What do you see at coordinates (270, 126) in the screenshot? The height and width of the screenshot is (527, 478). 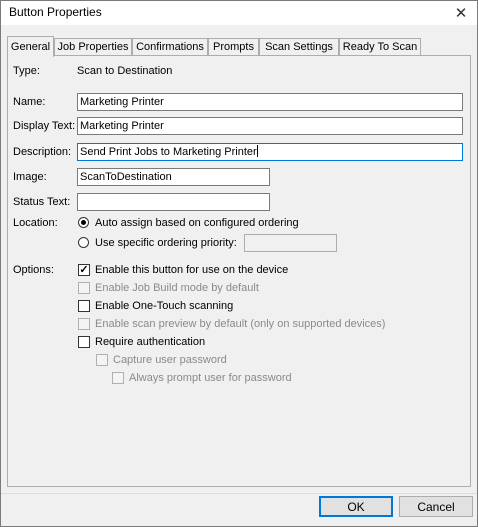 I see `display-text-field: Marketing Printer` at bounding box center [270, 126].